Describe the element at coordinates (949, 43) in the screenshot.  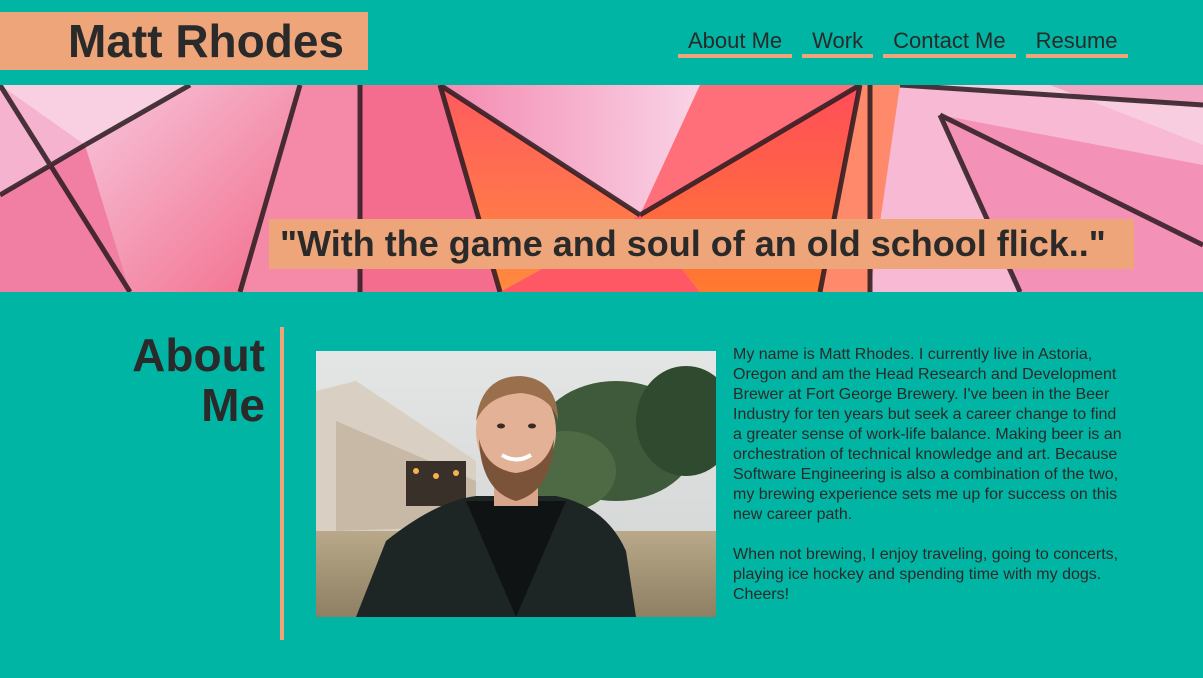
I see `nav-link-contact-me: Contact Me` at that location.